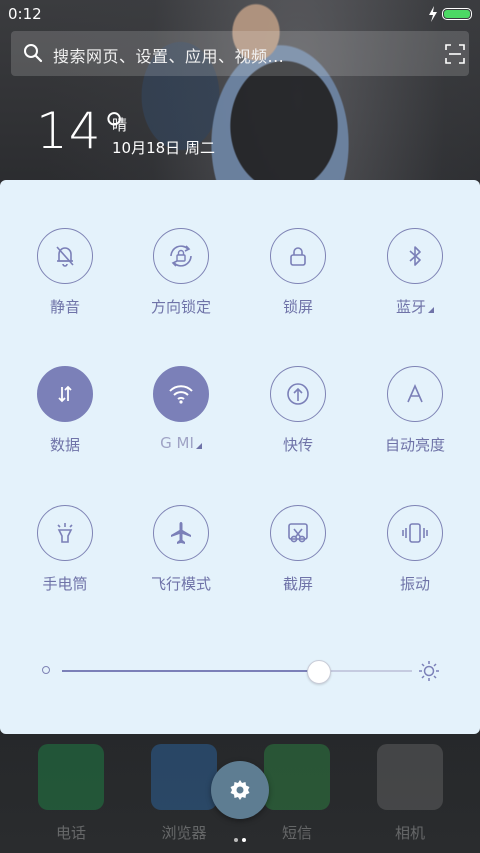 The width and height of the screenshot is (480, 853). I want to click on rotation-lock-icon, so click(181, 256).